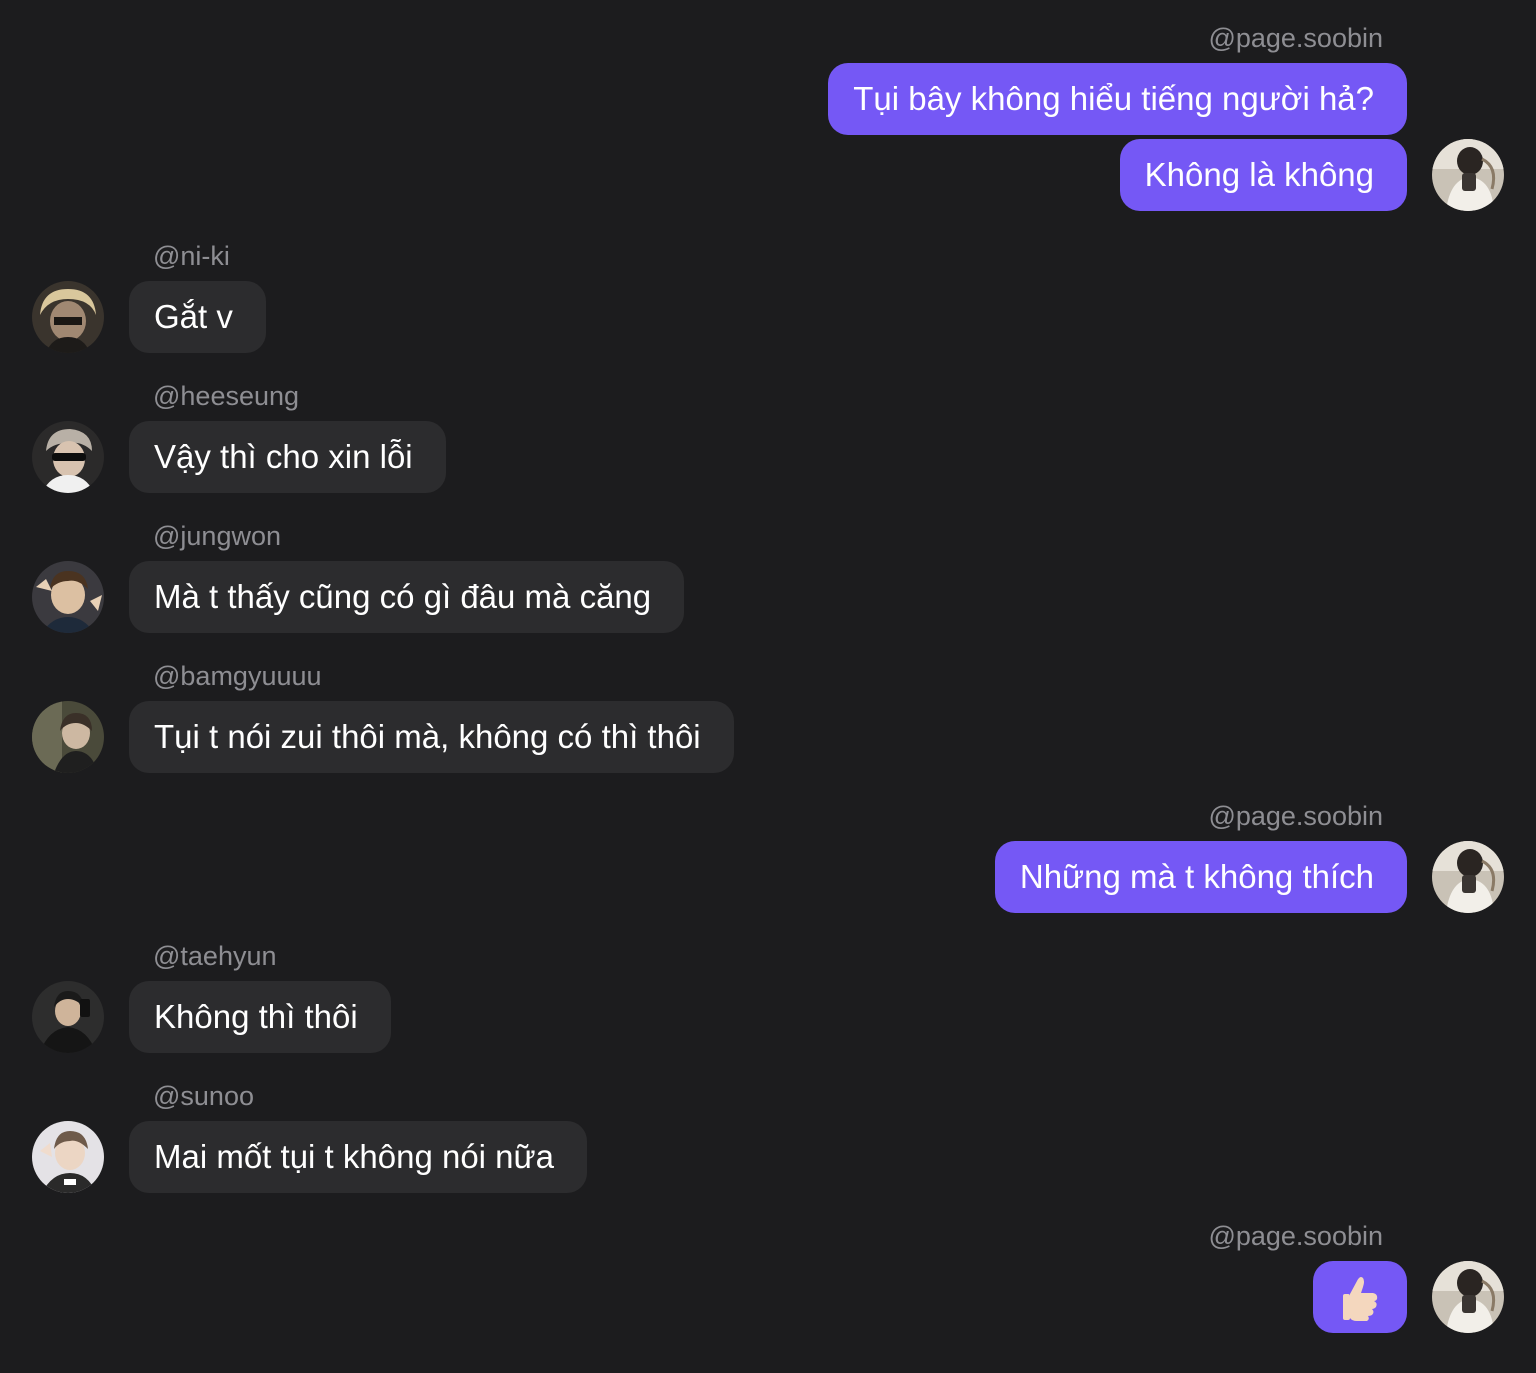  Describe the element at coordinates (68, 737) in the screenshot. I see `avatar-bamgyuuuu` at that location.